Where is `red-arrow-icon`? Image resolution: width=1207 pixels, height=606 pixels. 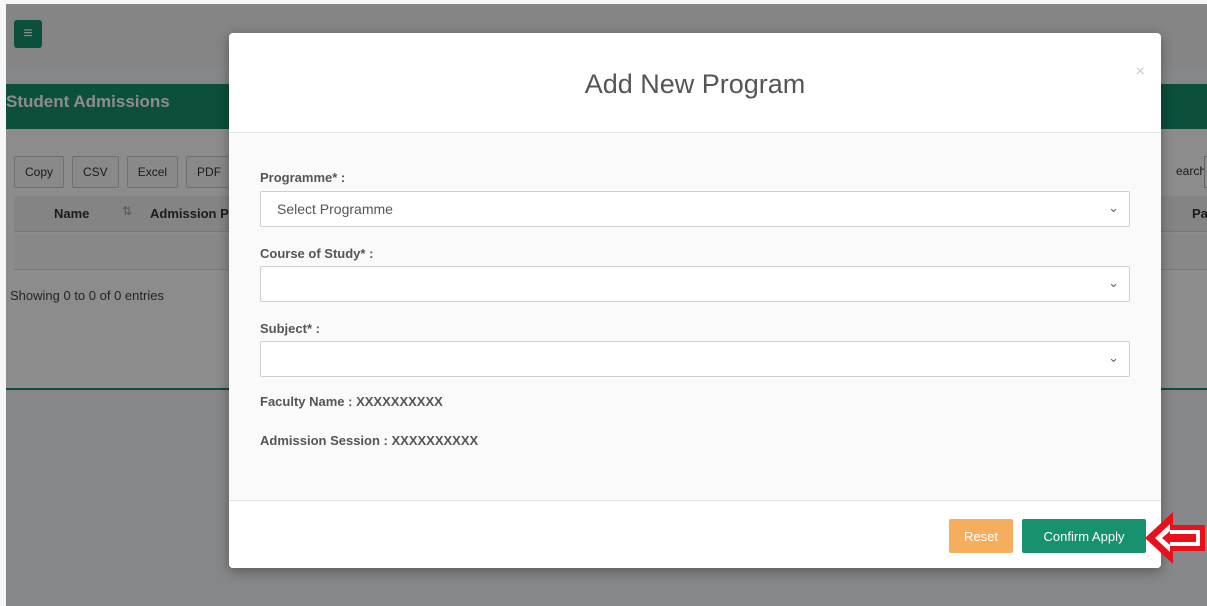 red-arrow-icon is located at coordinates (1175, 538).